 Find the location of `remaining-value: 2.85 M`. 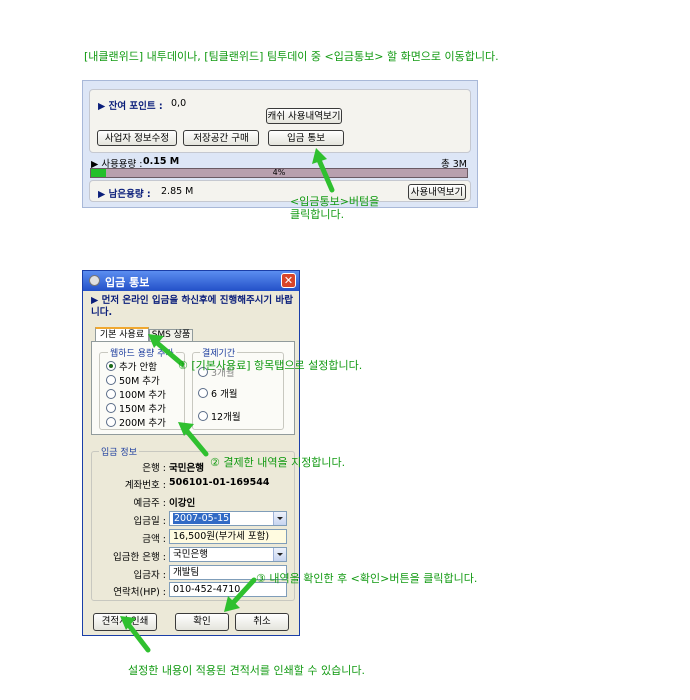

remaining-value: 2.85 M is located at coordinates (177, 191).